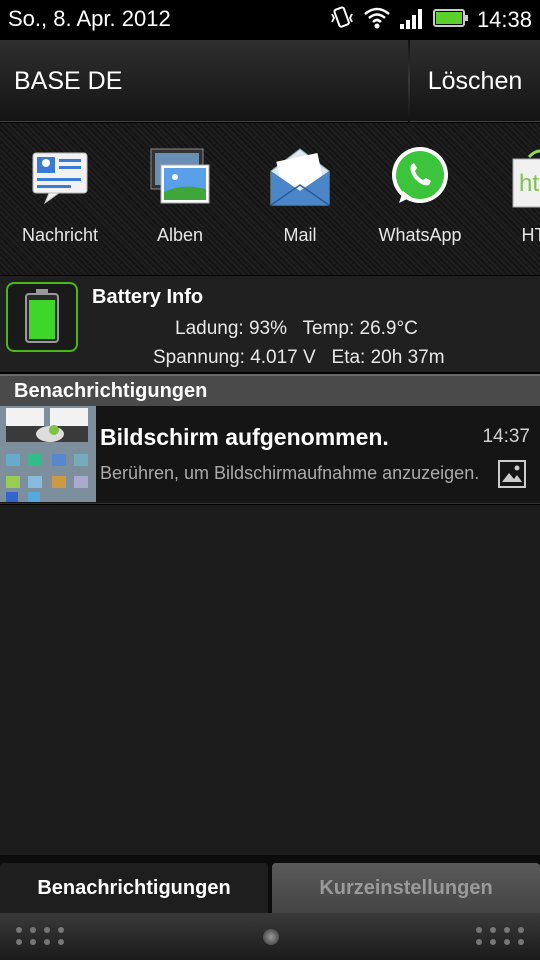 This screenshot has height=960, width=540. Describe the element at coordinates (475, 81) in the screenshot. I see `clear-button: Löschen` at that location.